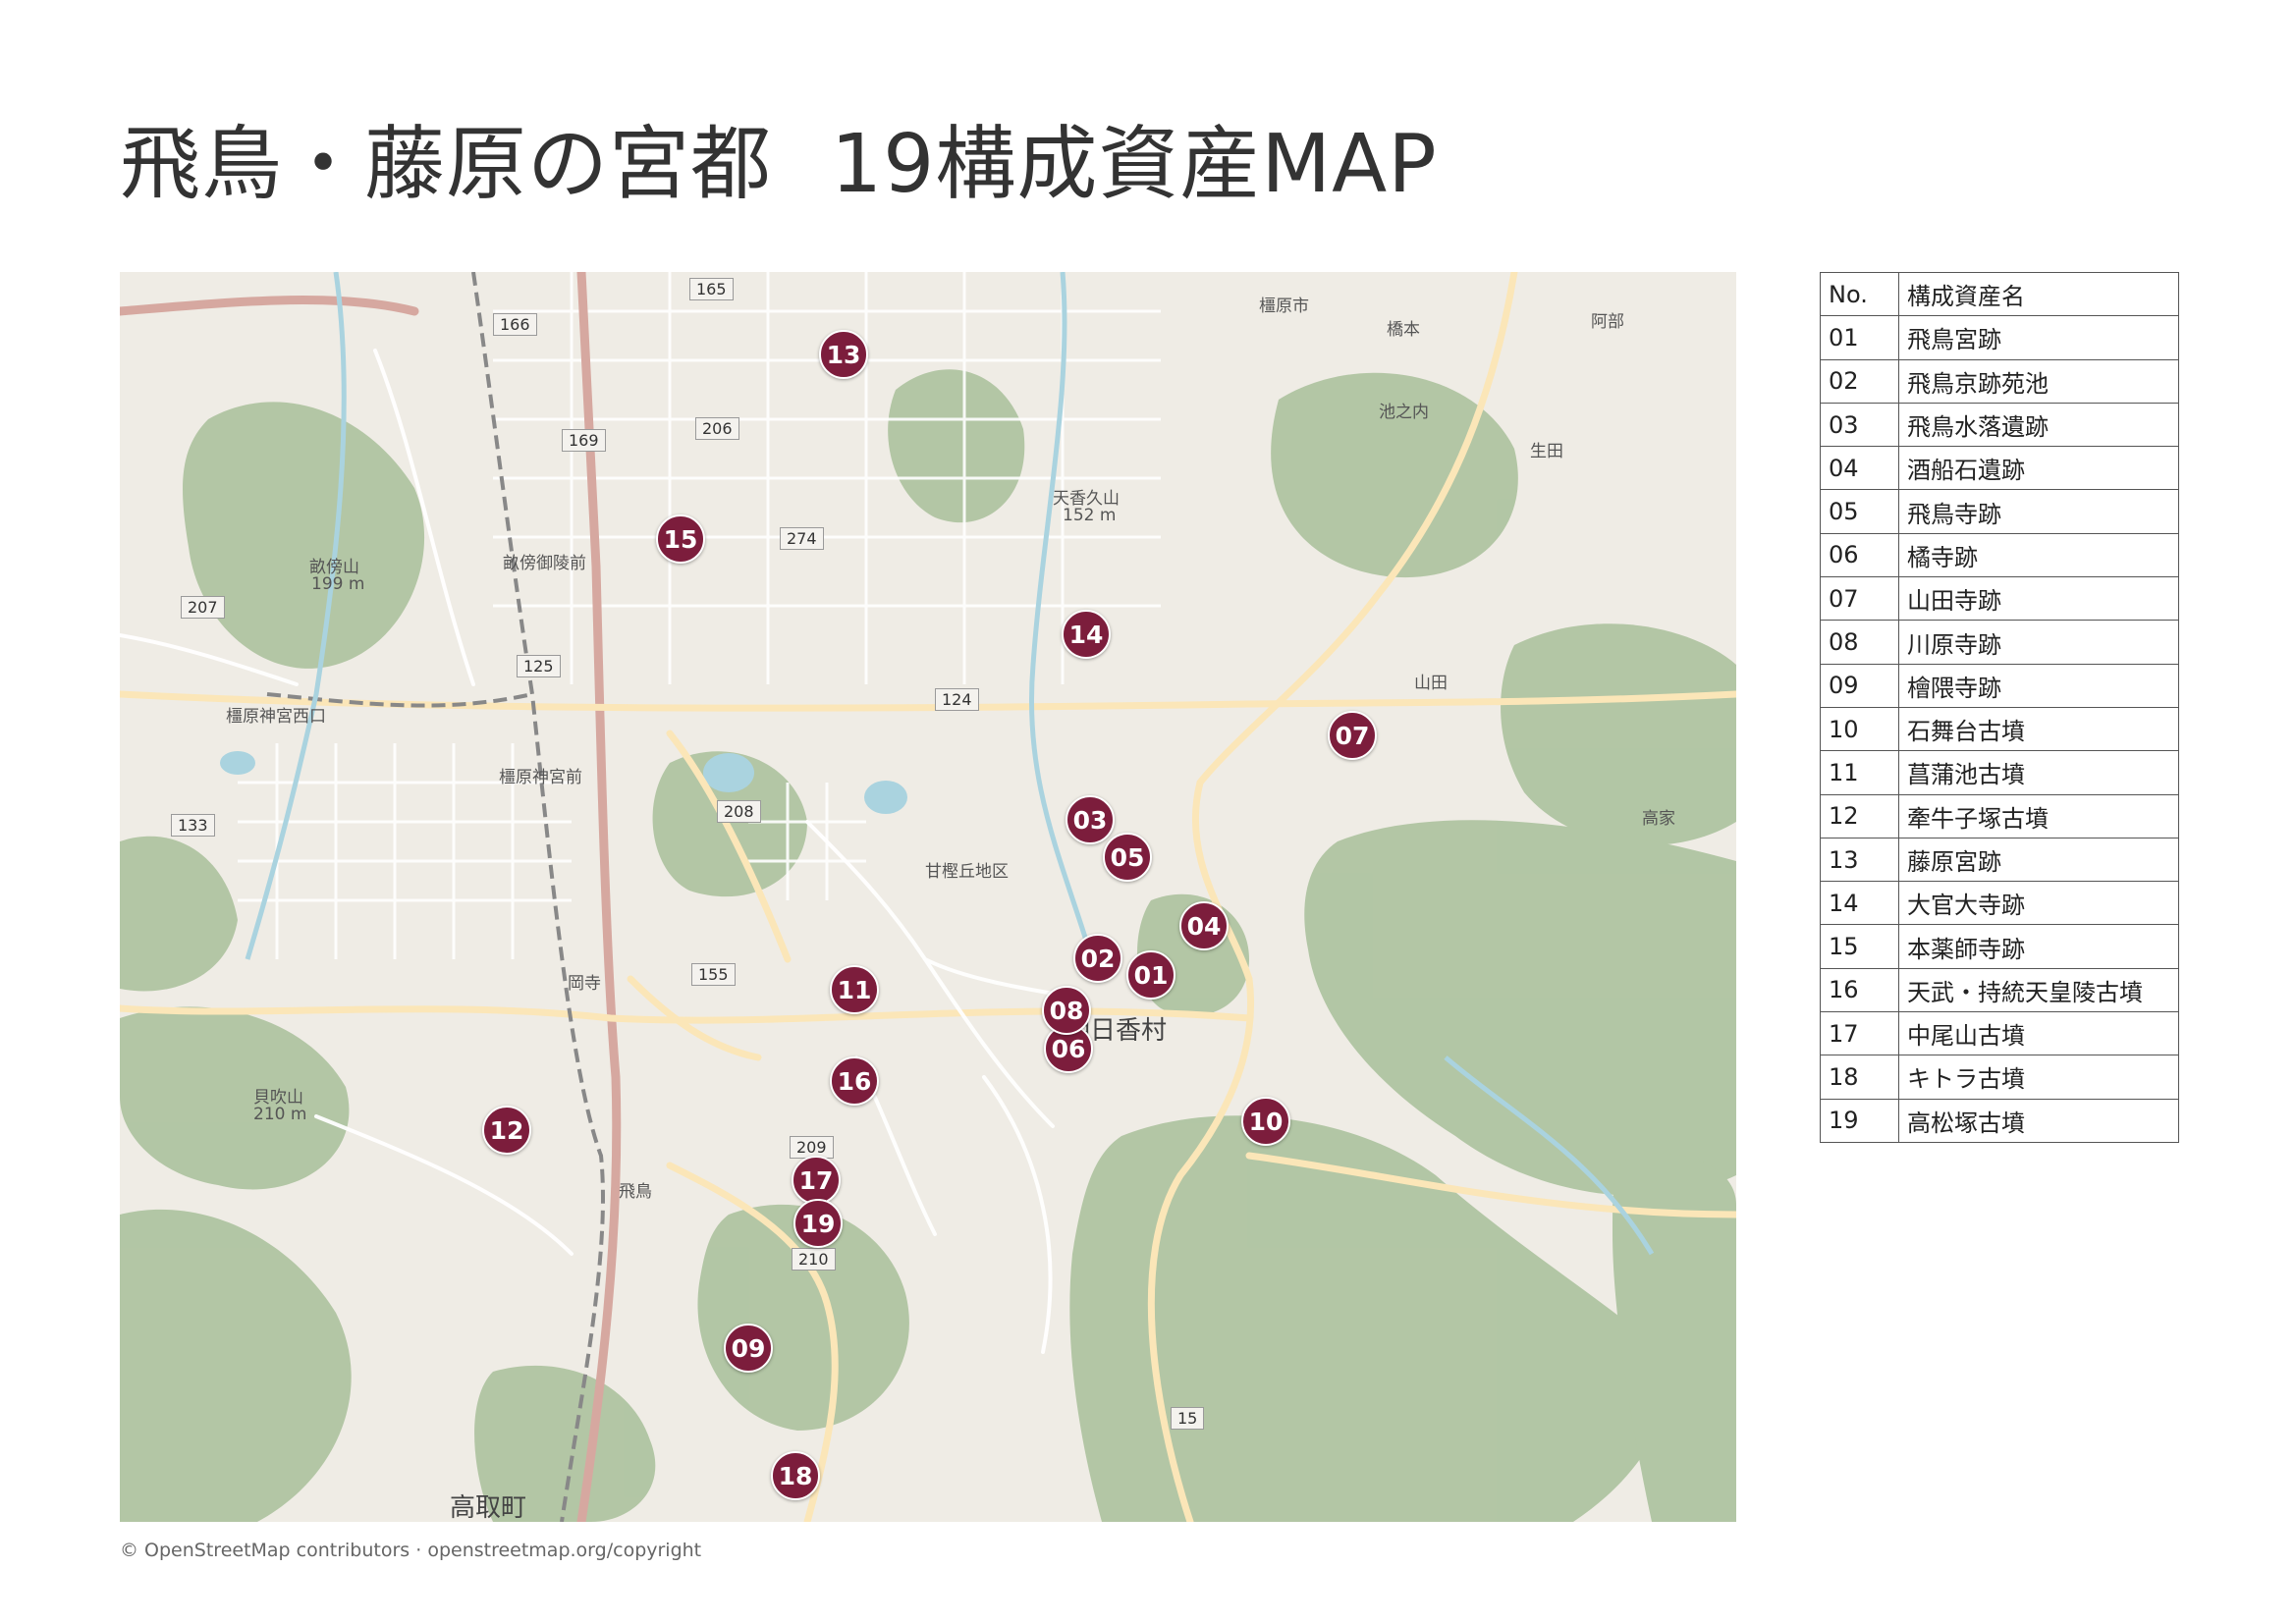 The height and width of the screenshot is (1623, 2296). Describe the element at coordinates (544, 564) in the screenshot. I see `label-unebigoryo-mae: 畝傍御陵前` at that location.